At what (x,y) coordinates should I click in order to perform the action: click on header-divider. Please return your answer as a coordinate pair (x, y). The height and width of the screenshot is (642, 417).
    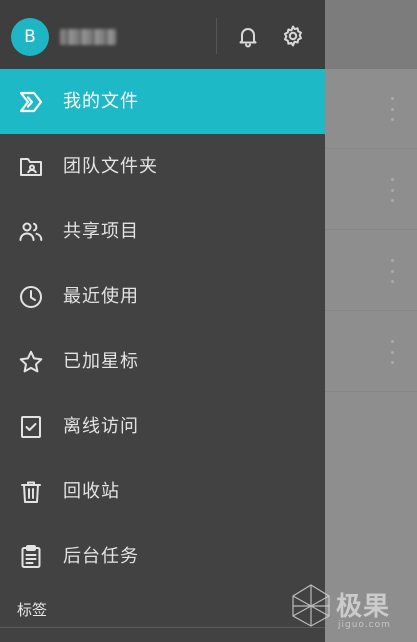
    Looking at the image, I should click on (216, 36).